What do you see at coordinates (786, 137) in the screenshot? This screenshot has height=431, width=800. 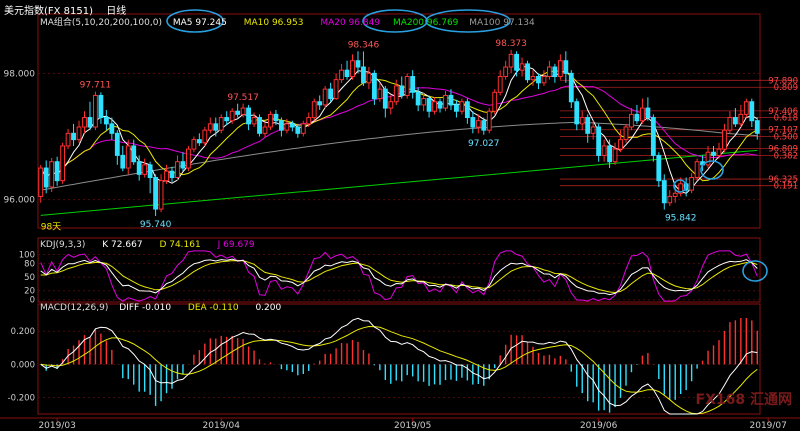 I see `fib-level-label: 0.500` at bounding box center [786, 137].